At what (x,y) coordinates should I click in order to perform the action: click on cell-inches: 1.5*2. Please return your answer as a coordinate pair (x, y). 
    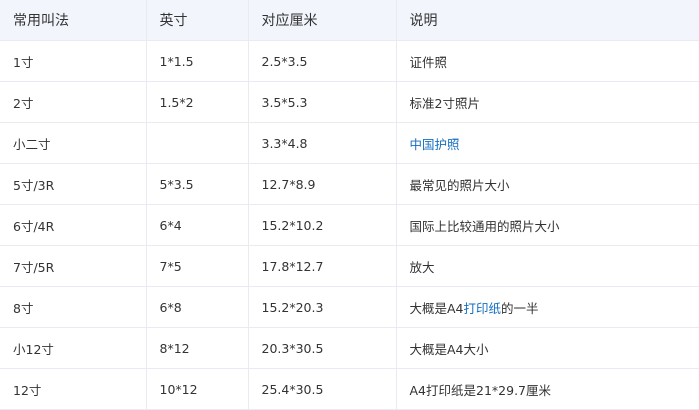
    Looking at the image, I should click on (197, 102).